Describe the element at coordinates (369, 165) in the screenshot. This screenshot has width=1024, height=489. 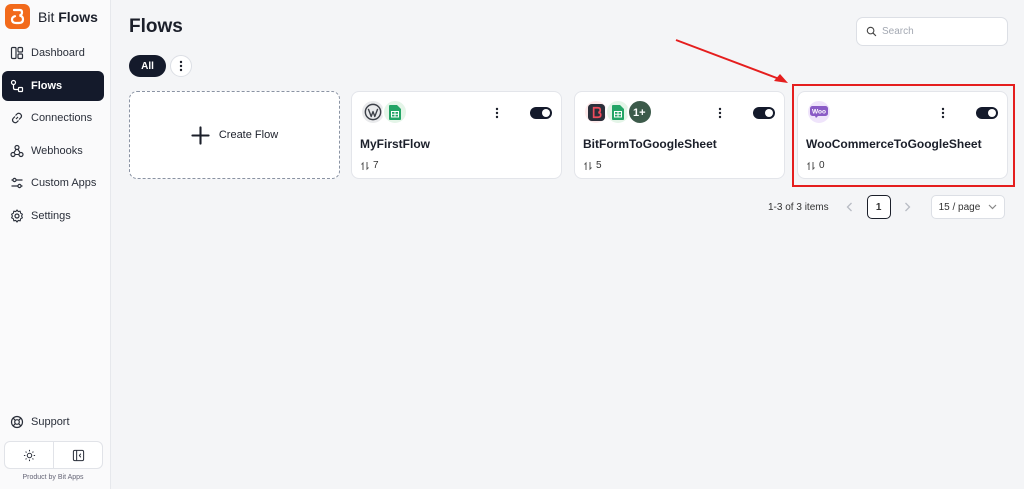
I see `flow-run-count: 7` at that location.